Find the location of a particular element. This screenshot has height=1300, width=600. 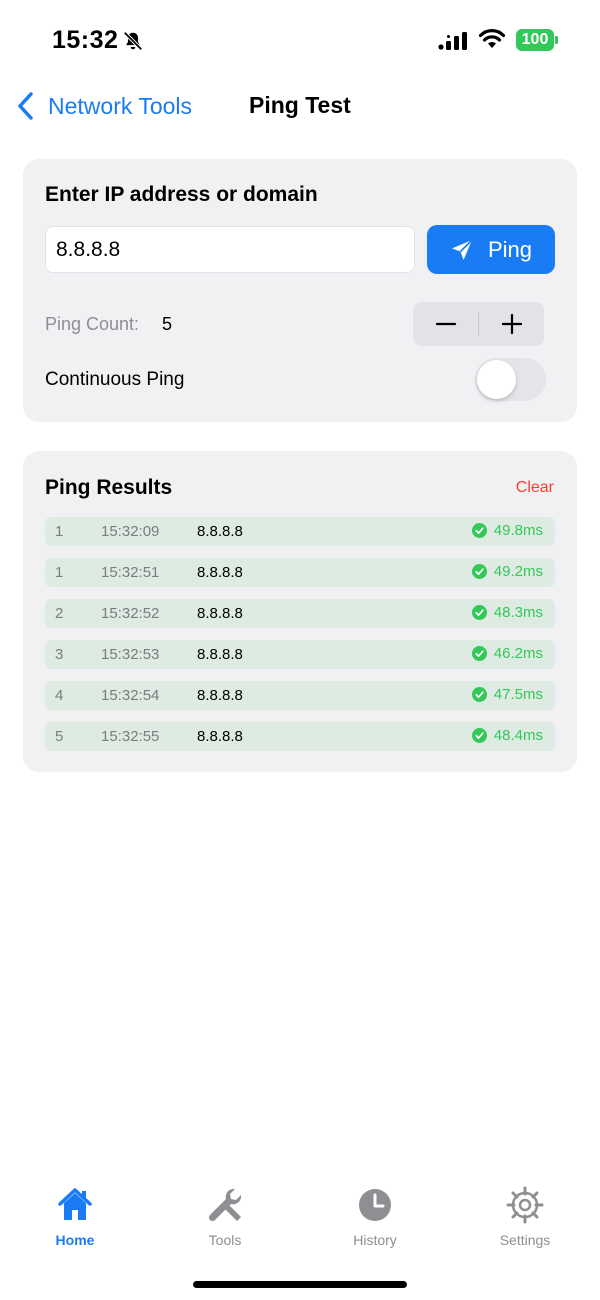

gear-icon is located at coordinates (525, 1205).